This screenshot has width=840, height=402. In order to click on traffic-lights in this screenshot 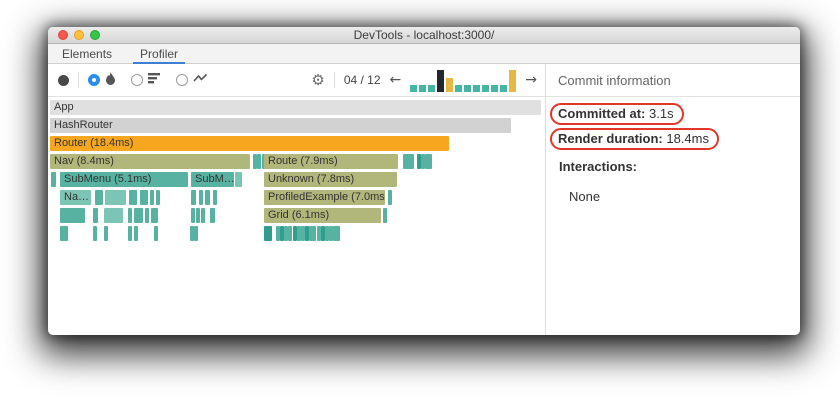, I will do `click(79, 35)`.